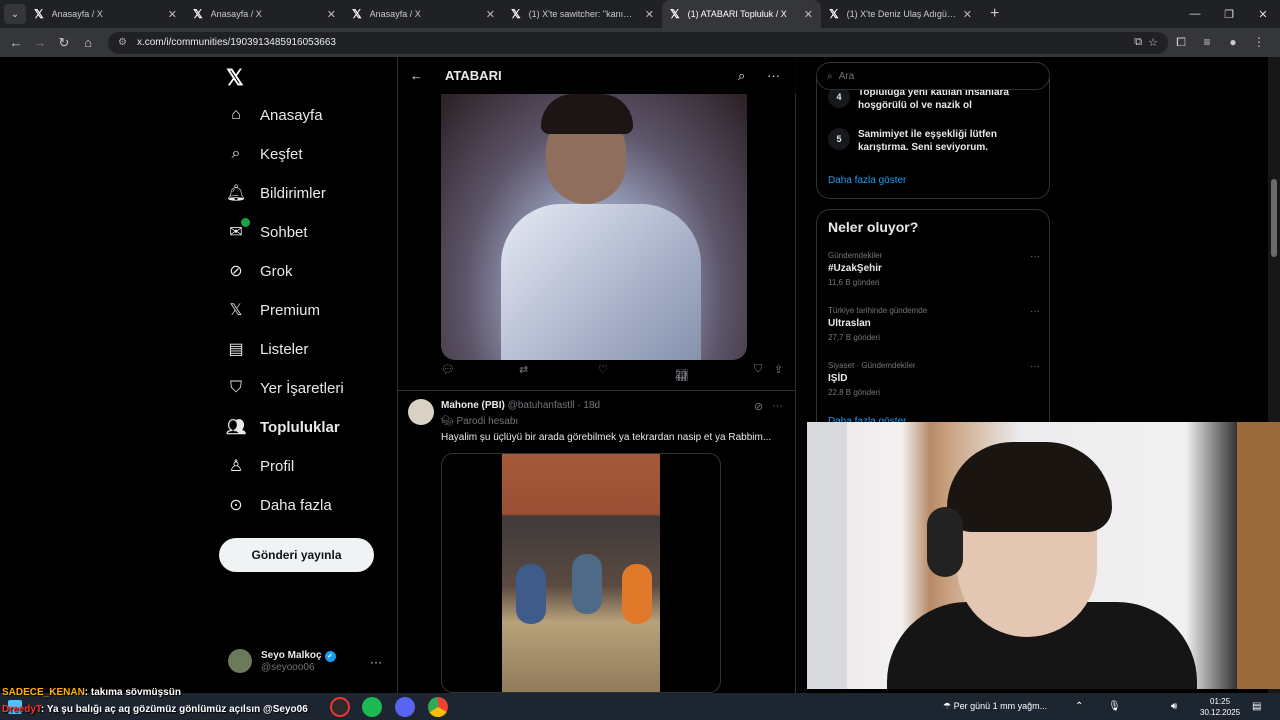 This screenshot has width=1280, height=720. I want to click on trend-count: 11,6 B gönderi, so click(854, 282).